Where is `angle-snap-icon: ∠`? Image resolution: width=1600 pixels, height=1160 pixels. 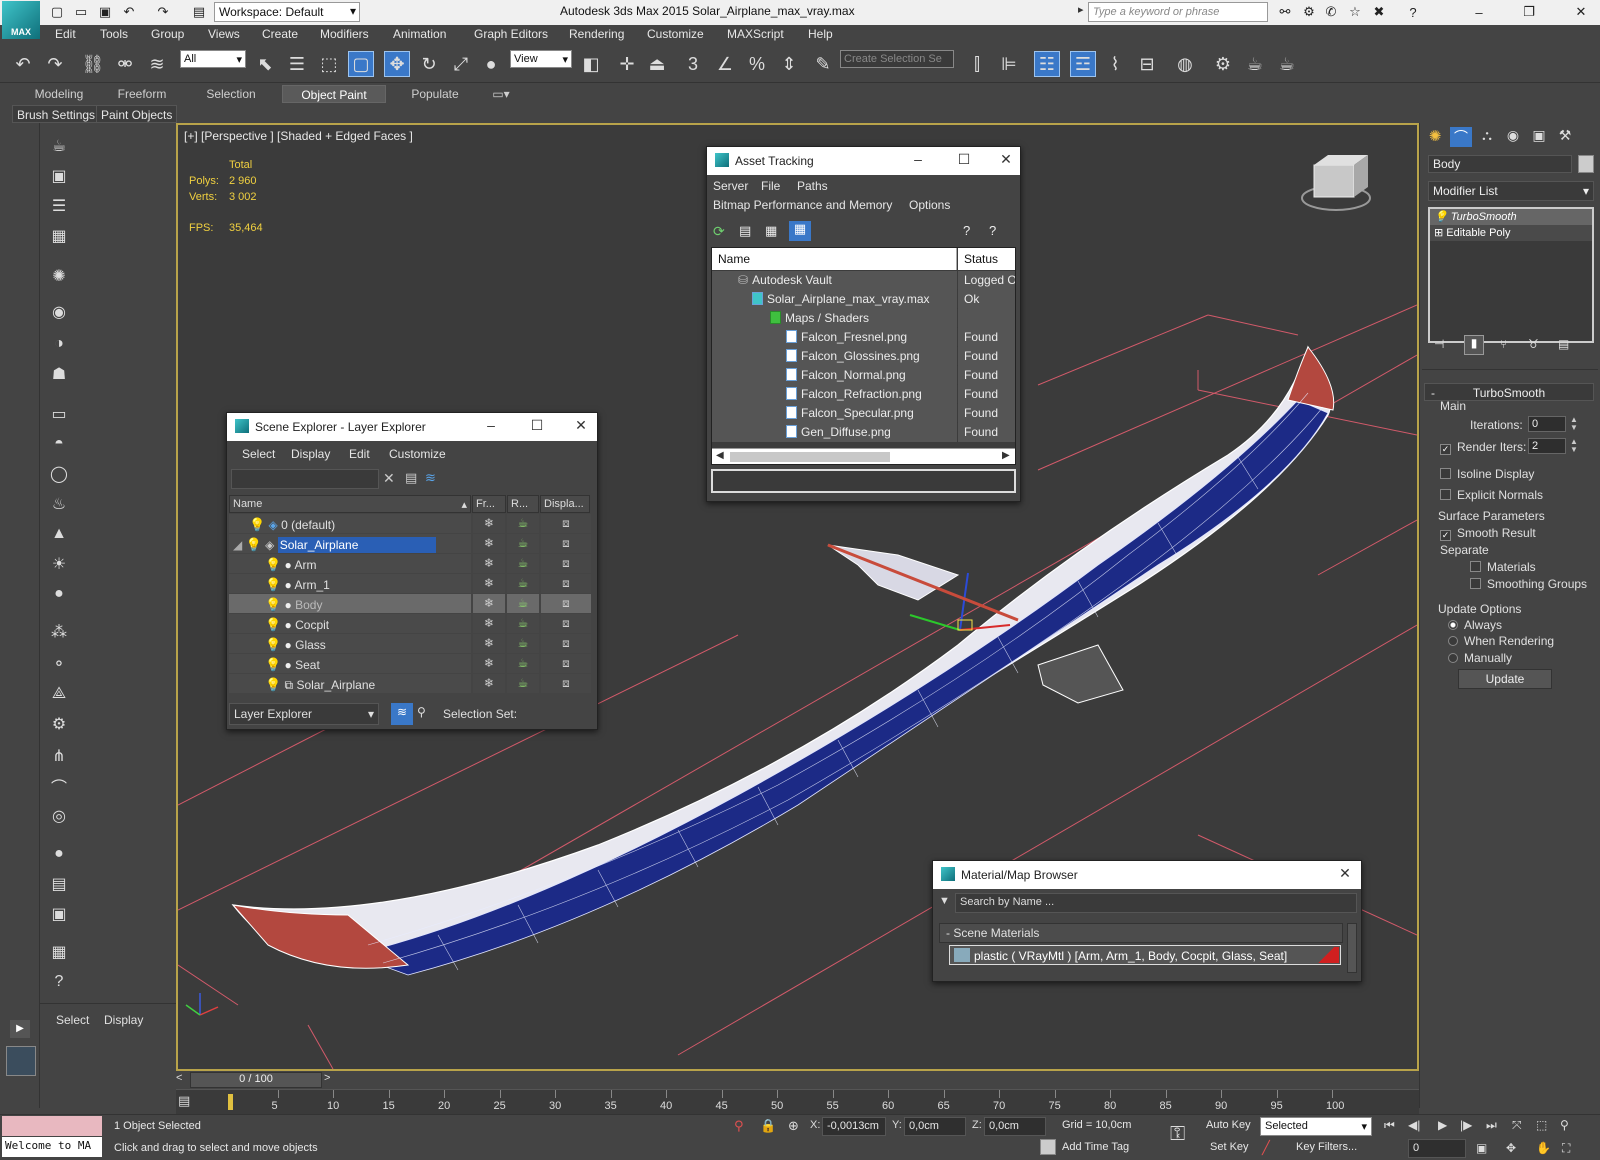
angle-snap-icon: ∠ is located at coordinates (725, 64).